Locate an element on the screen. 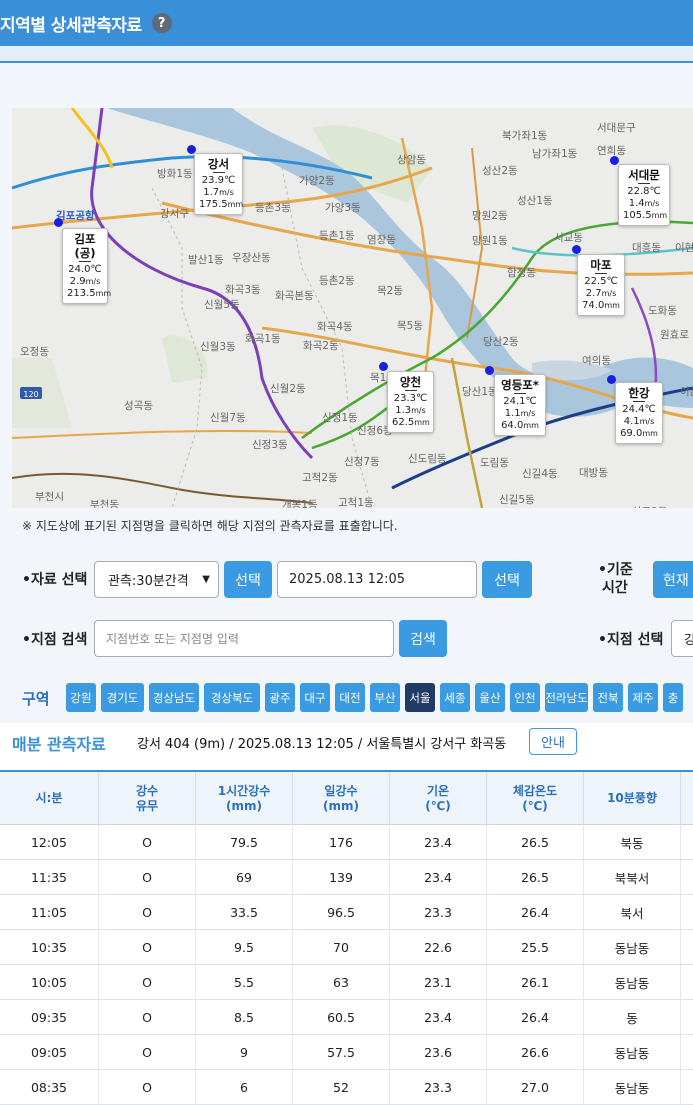  data-type-select: 관측:30분간격 ▼ is located at coordinates (156, 579).